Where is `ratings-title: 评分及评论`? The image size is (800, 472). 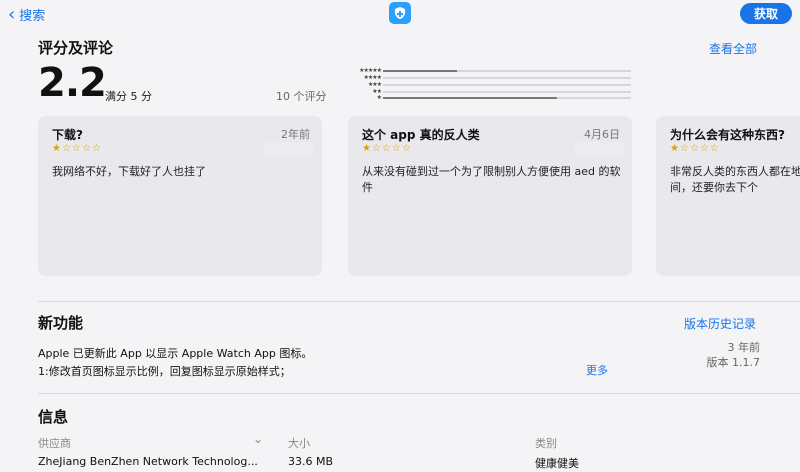
ratings-title: 评分及评论 is located at coordinates (76, 48).